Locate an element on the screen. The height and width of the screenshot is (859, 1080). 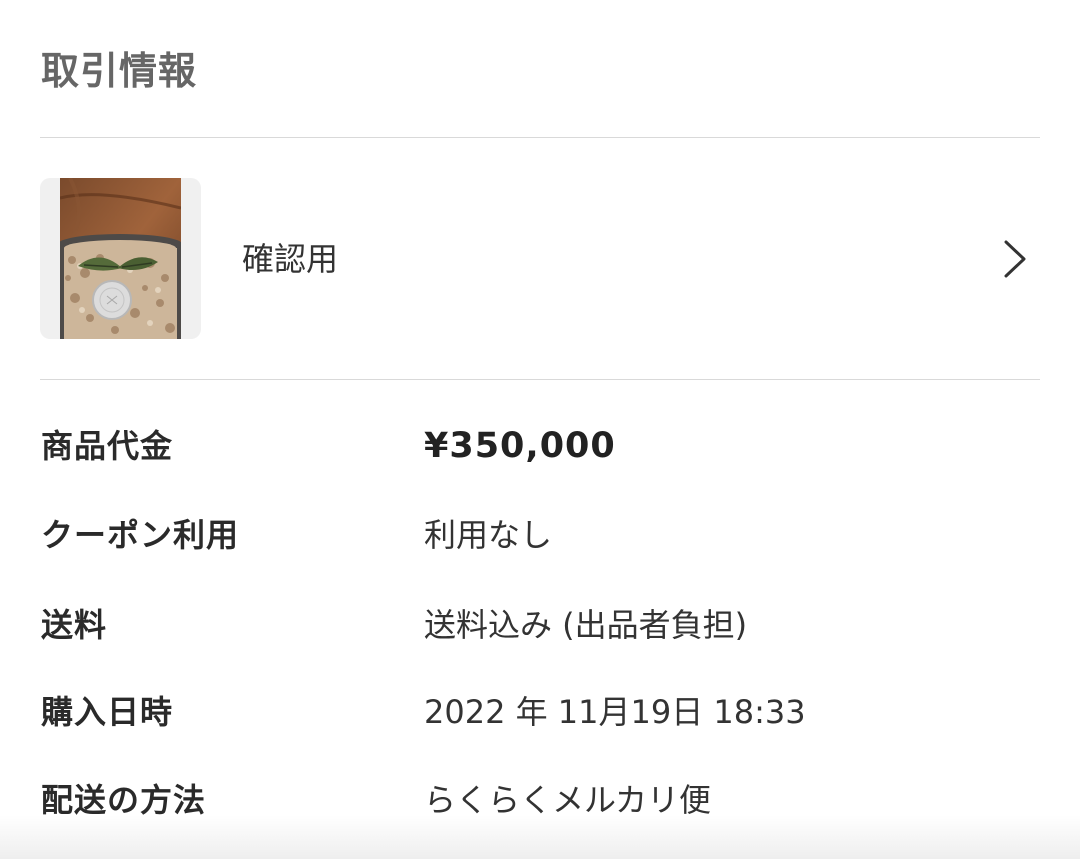
coupon-label: クーポン利用 is located at coordinates (140, 535).